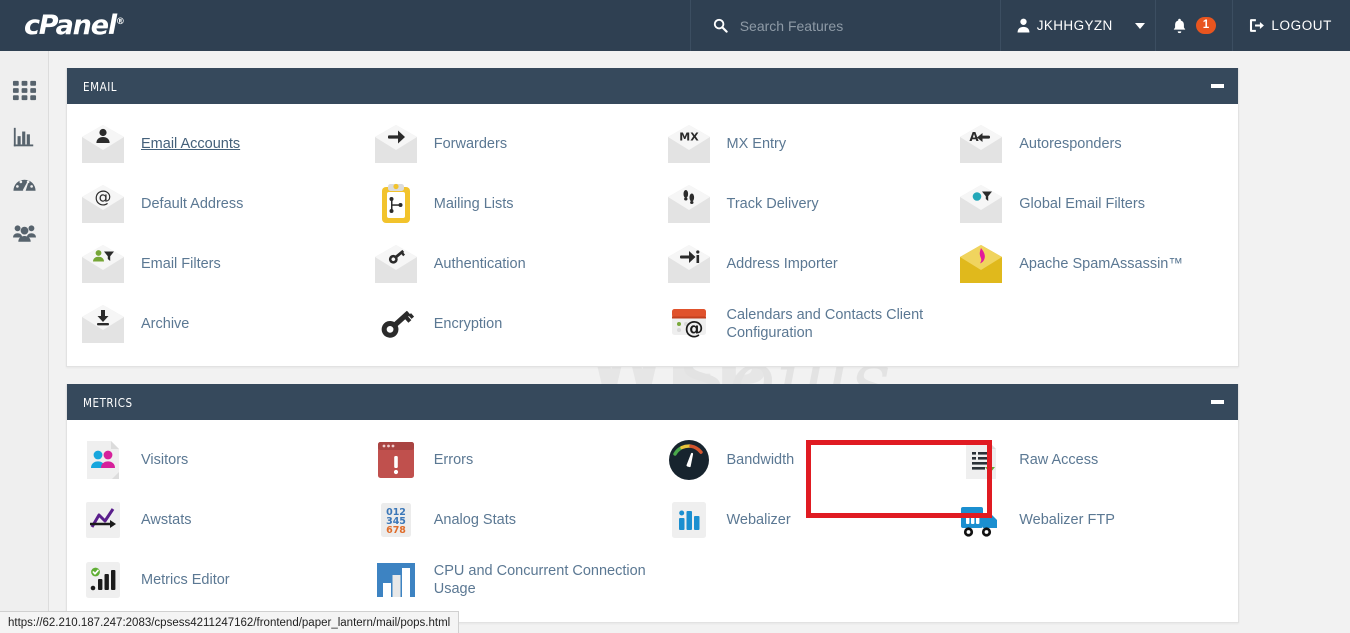 The height and width of the screenshot is (633, 1350). Describe the element at coordinates (652, 86) in the screenshot. I see `panel-header: EMAIL` at that location.